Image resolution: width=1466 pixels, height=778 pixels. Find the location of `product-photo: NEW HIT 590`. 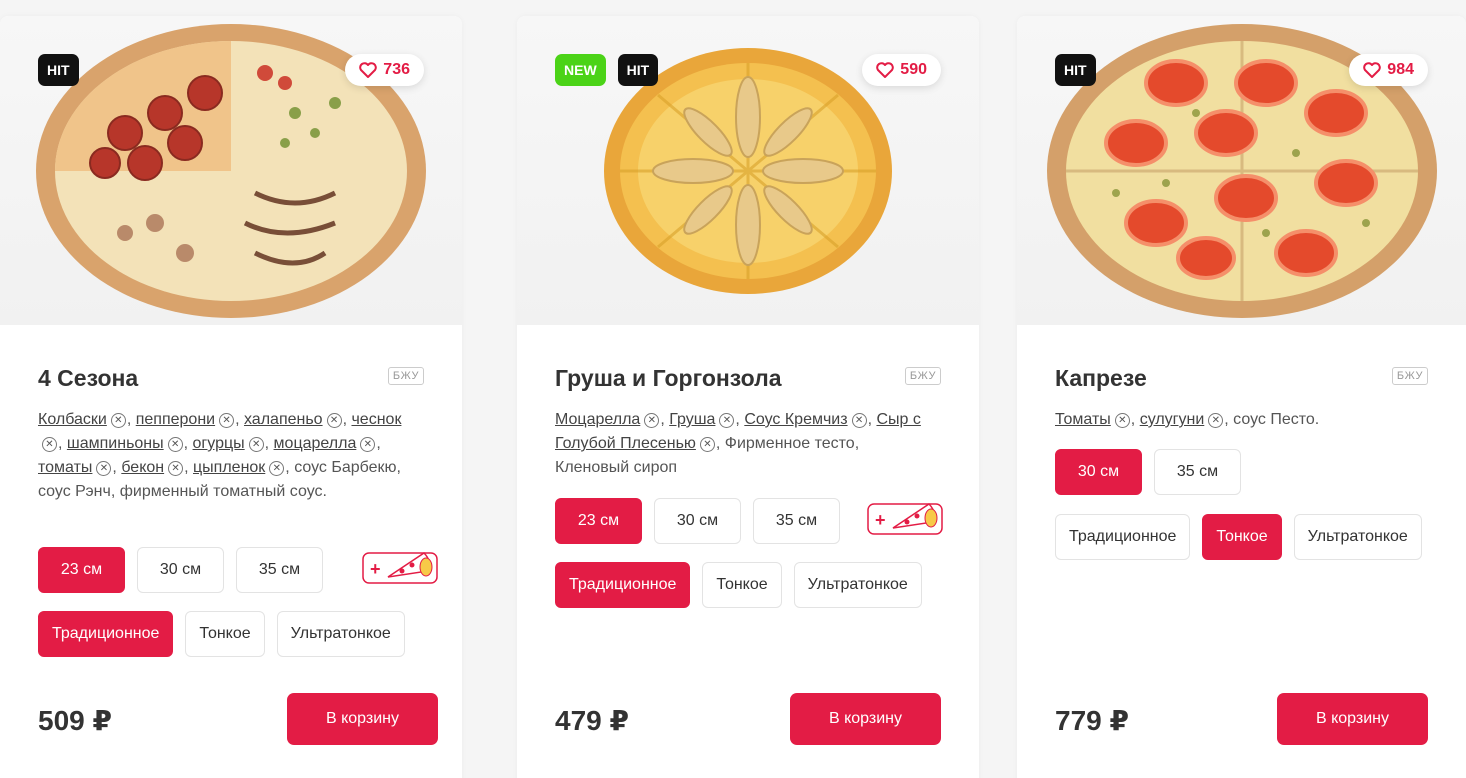

product-photo: NEW HIT 590 is located at coordinates (748, 170).